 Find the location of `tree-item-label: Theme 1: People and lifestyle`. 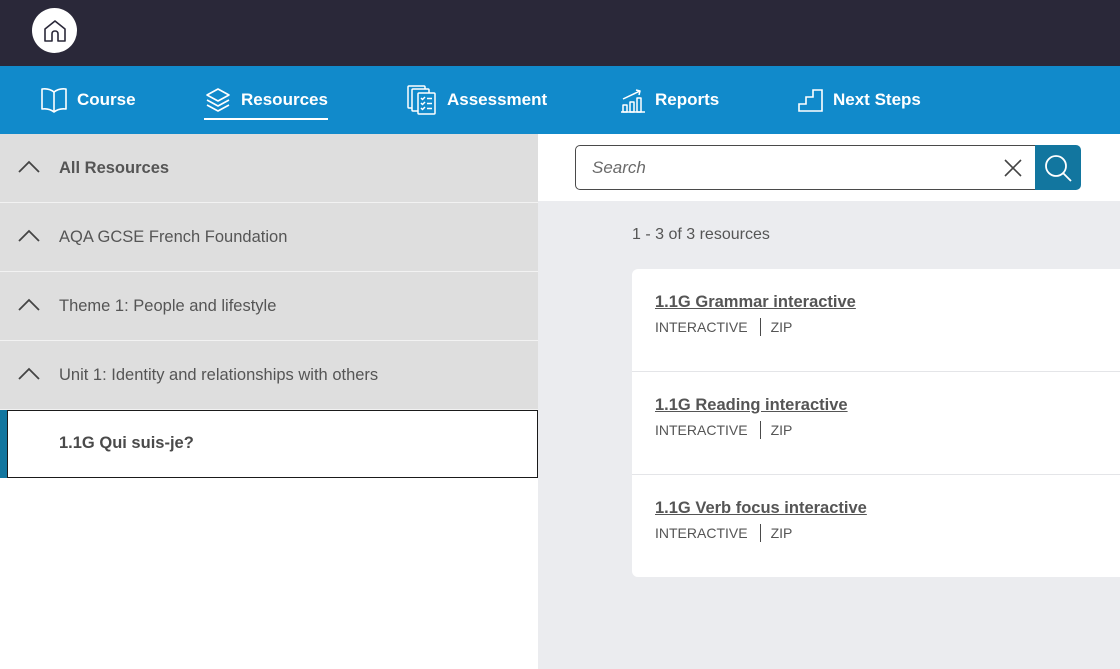

tree-item-label: Theme 1: People and lifestyle is located at coordinates (168, 305).